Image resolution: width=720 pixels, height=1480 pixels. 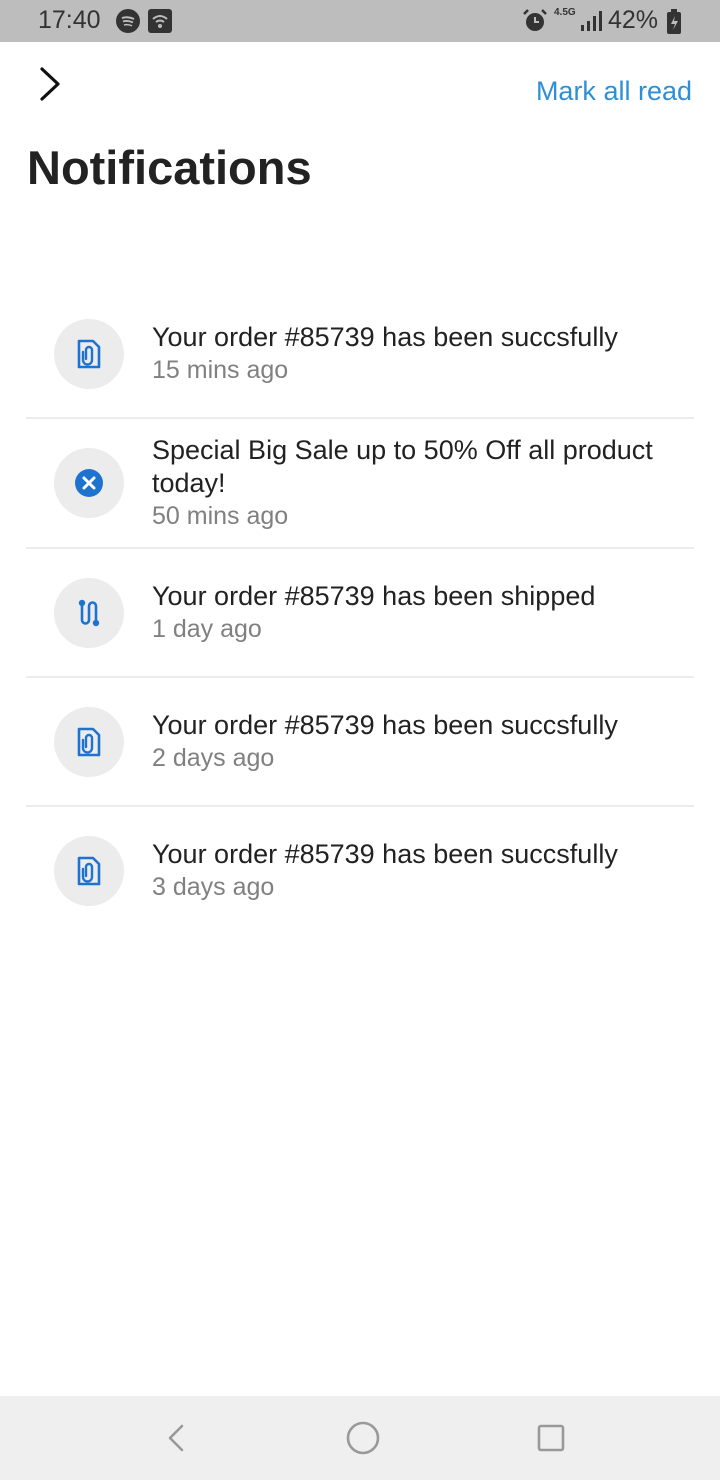 I want to click on notification-title: Your order #85739 has been shipped, so click(x=374, y=596).